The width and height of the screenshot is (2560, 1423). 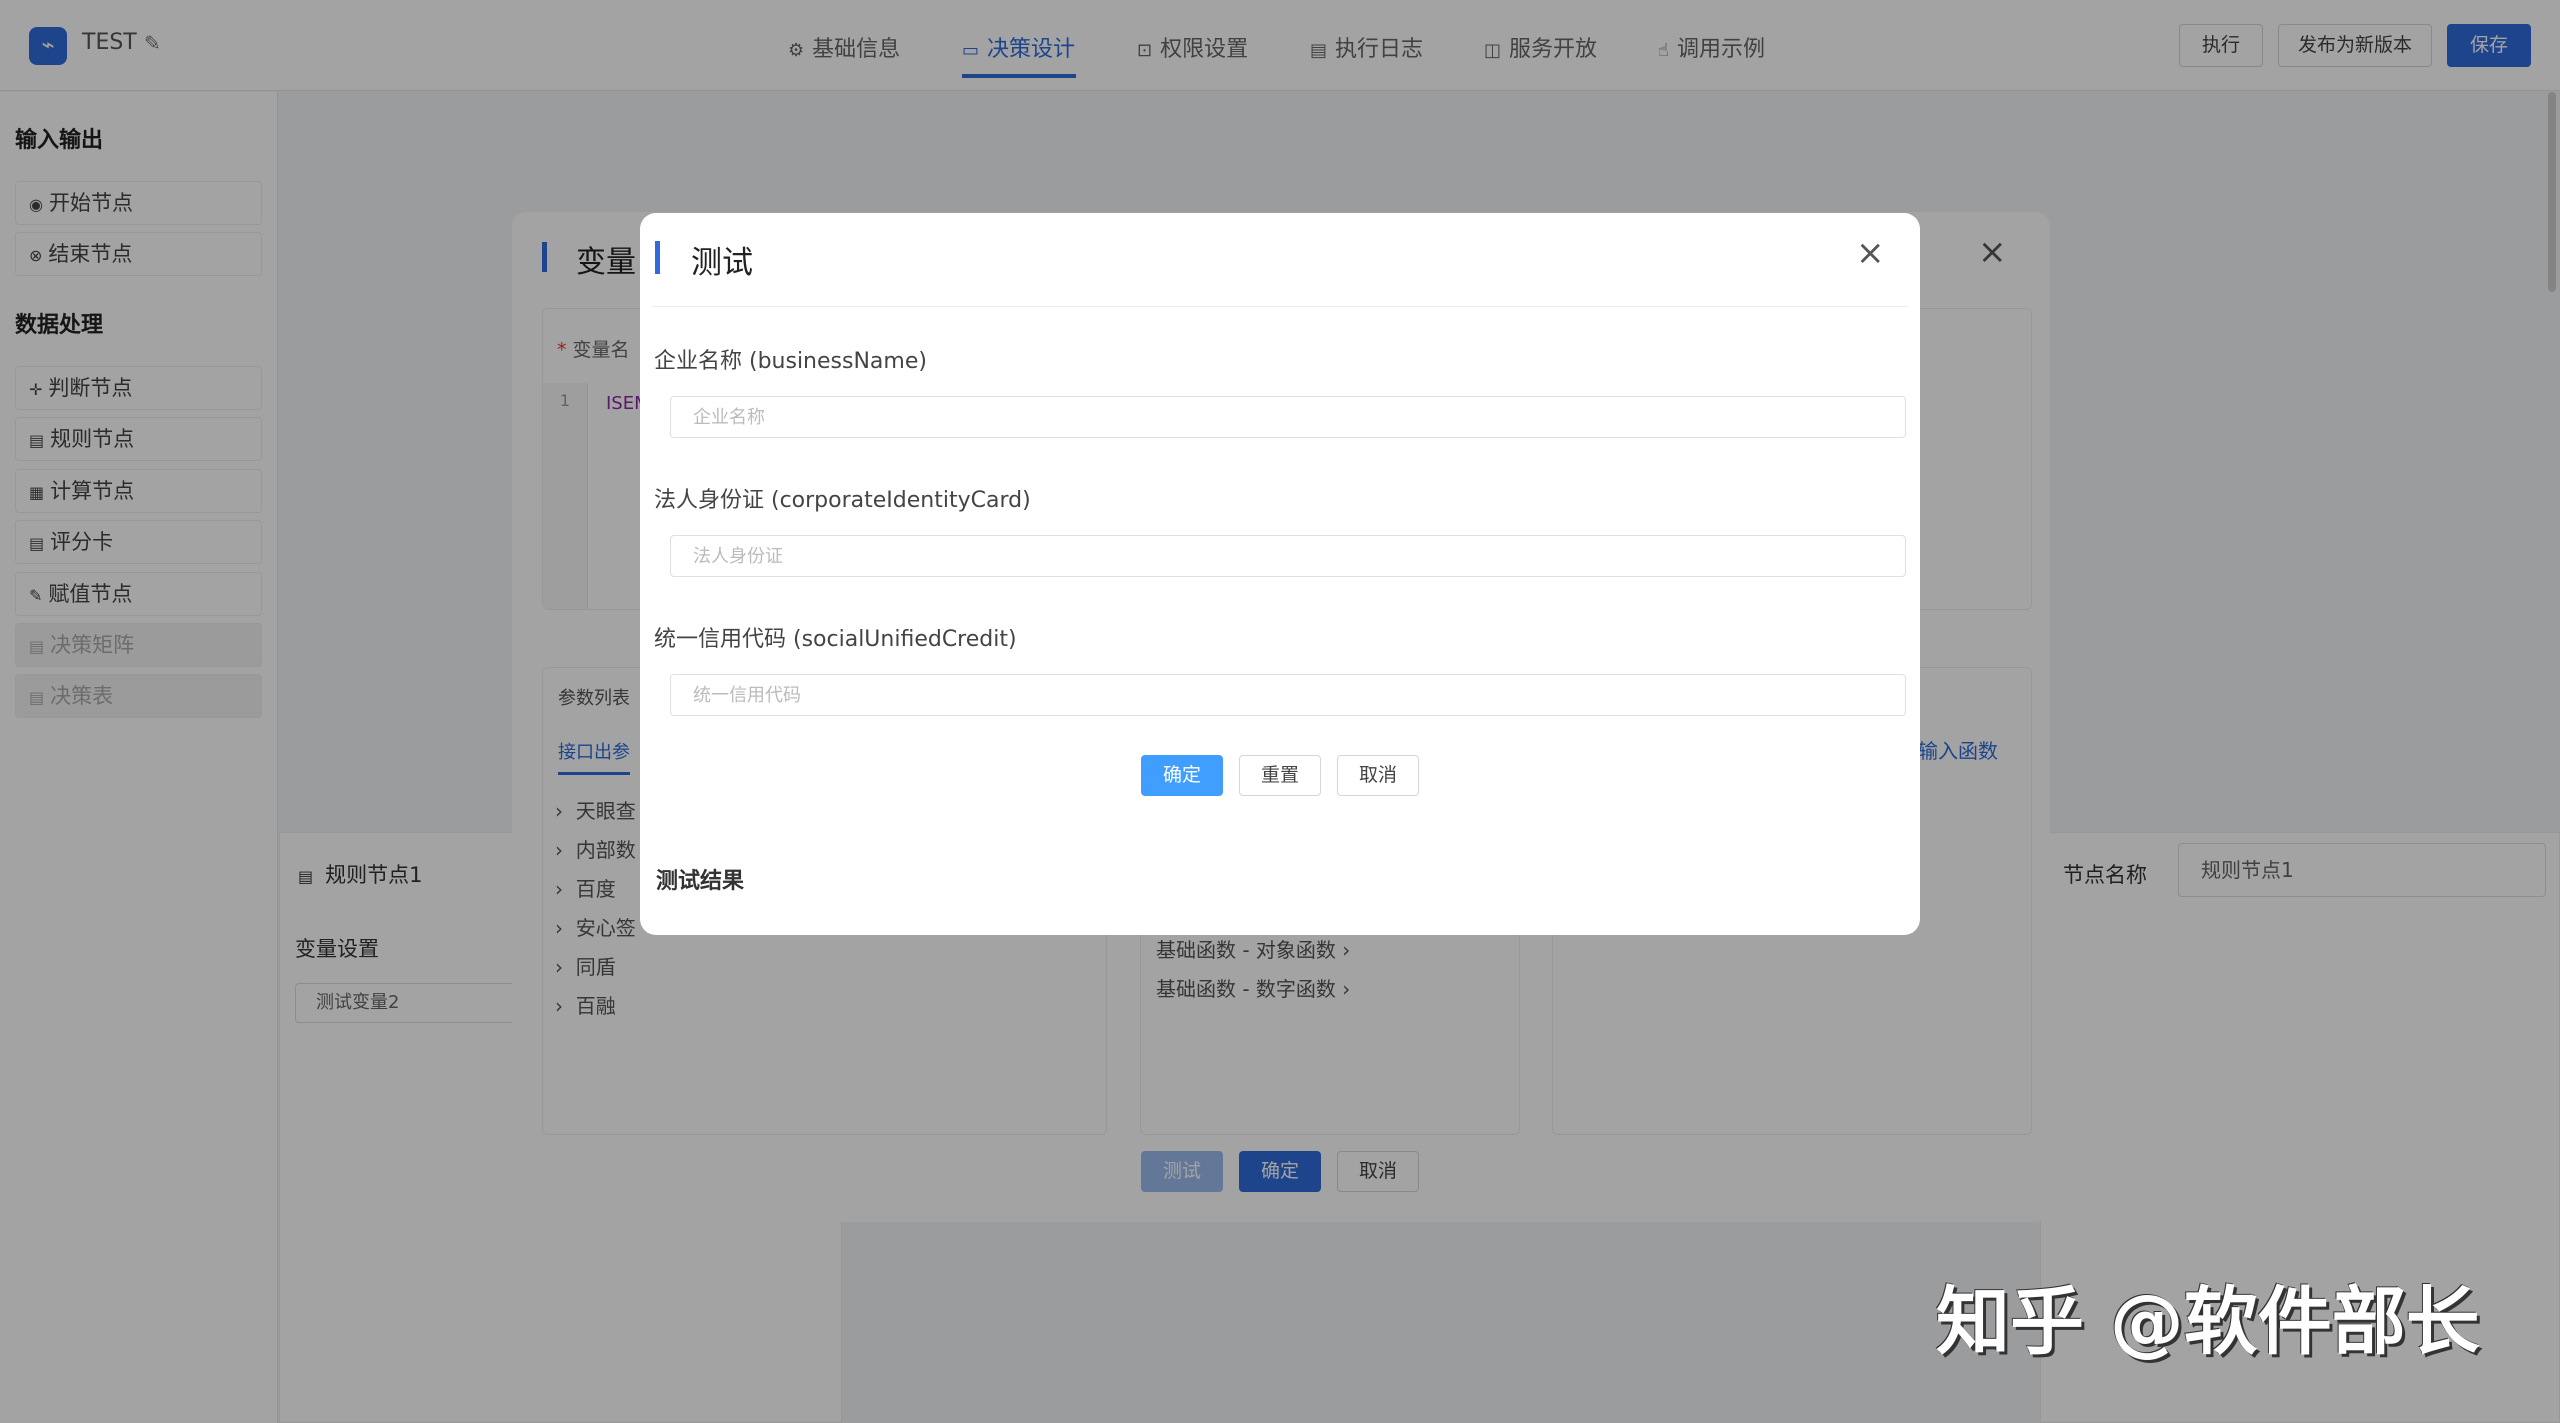 What do you see at coordinates (1182, 775) in the screenshot?
I see `confirm-button: 确定` at bounding box center [1182, 775].